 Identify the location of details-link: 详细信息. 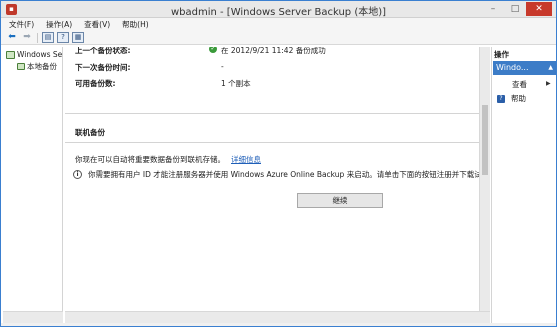
(246, 159).